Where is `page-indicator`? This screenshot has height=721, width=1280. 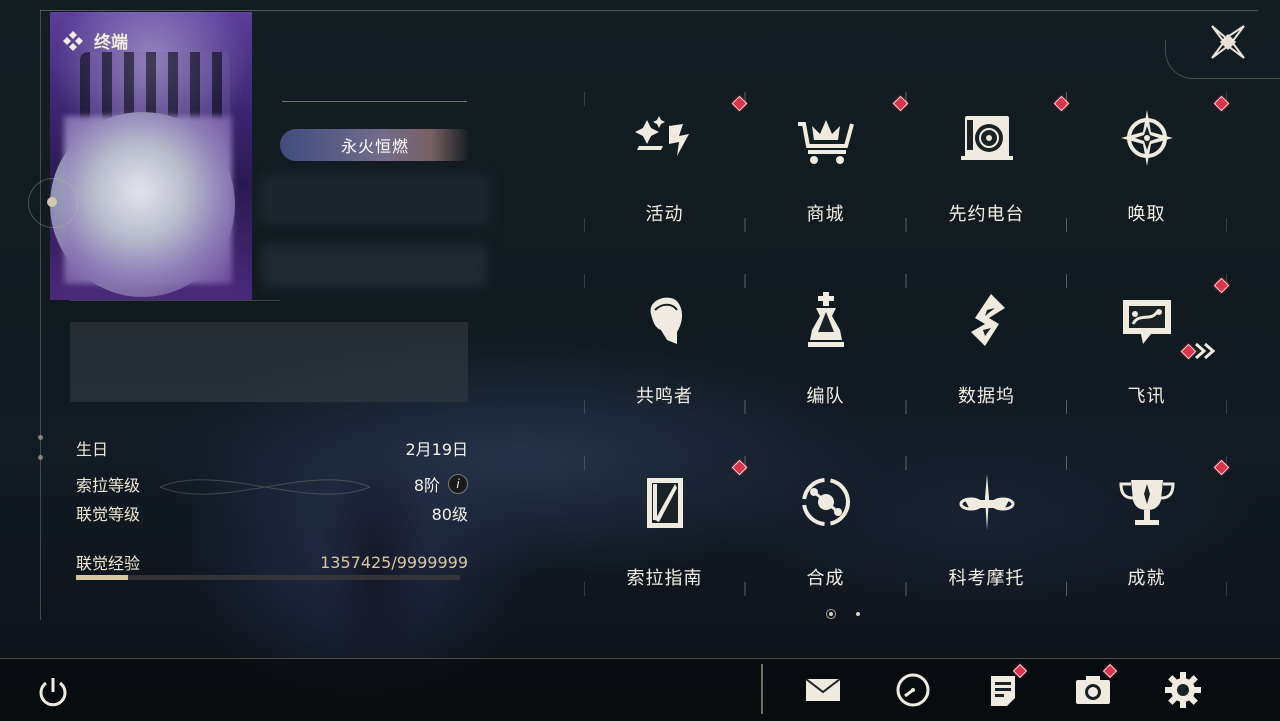 page-indicator is located at coordinates (844, 614).